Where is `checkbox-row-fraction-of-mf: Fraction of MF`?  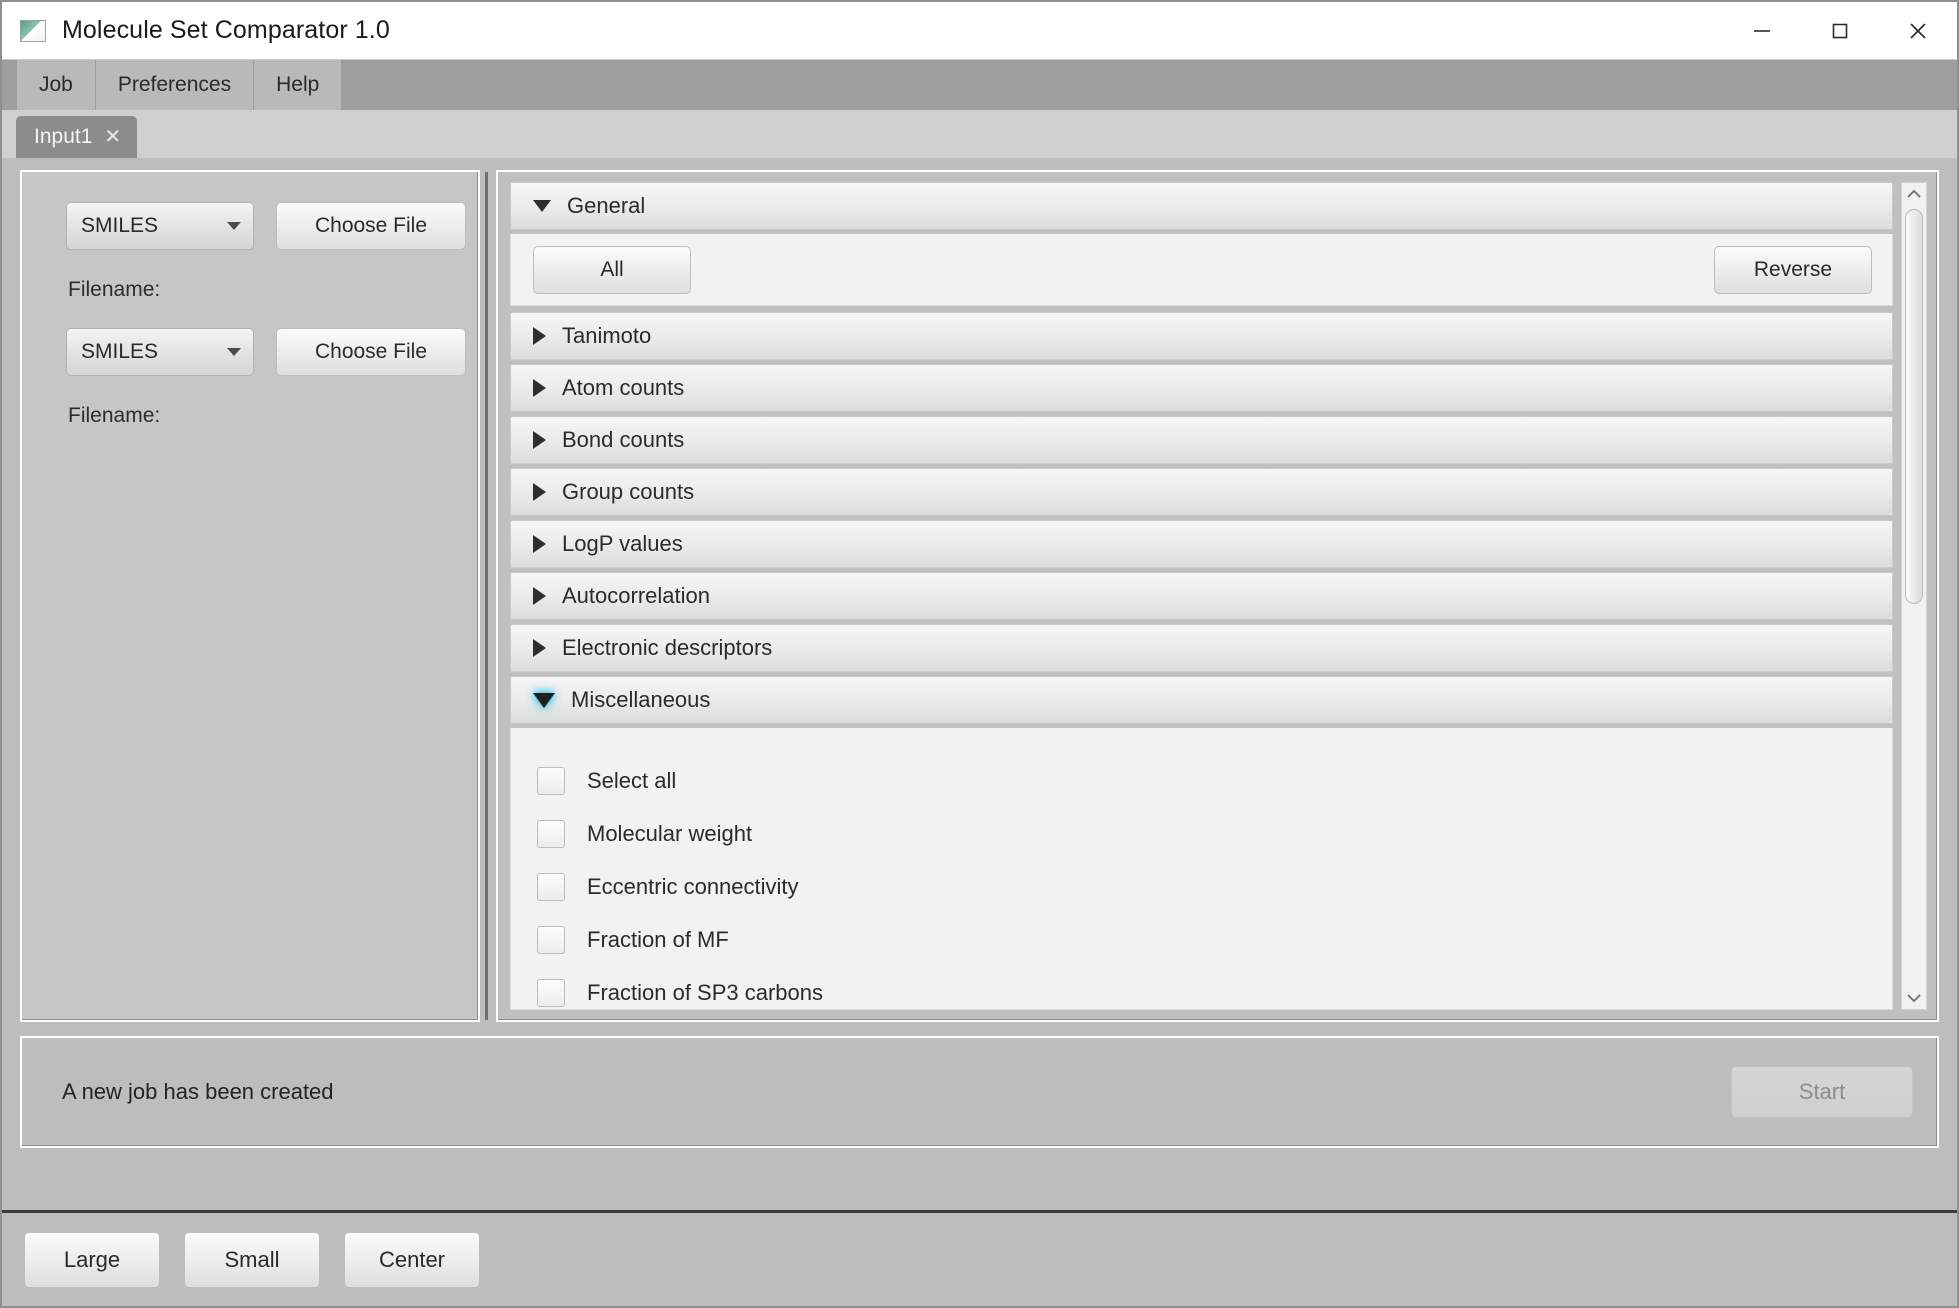 checkbox-row-fraction-of-mf: Fraction of MF is located at coordinates (1201, 939).